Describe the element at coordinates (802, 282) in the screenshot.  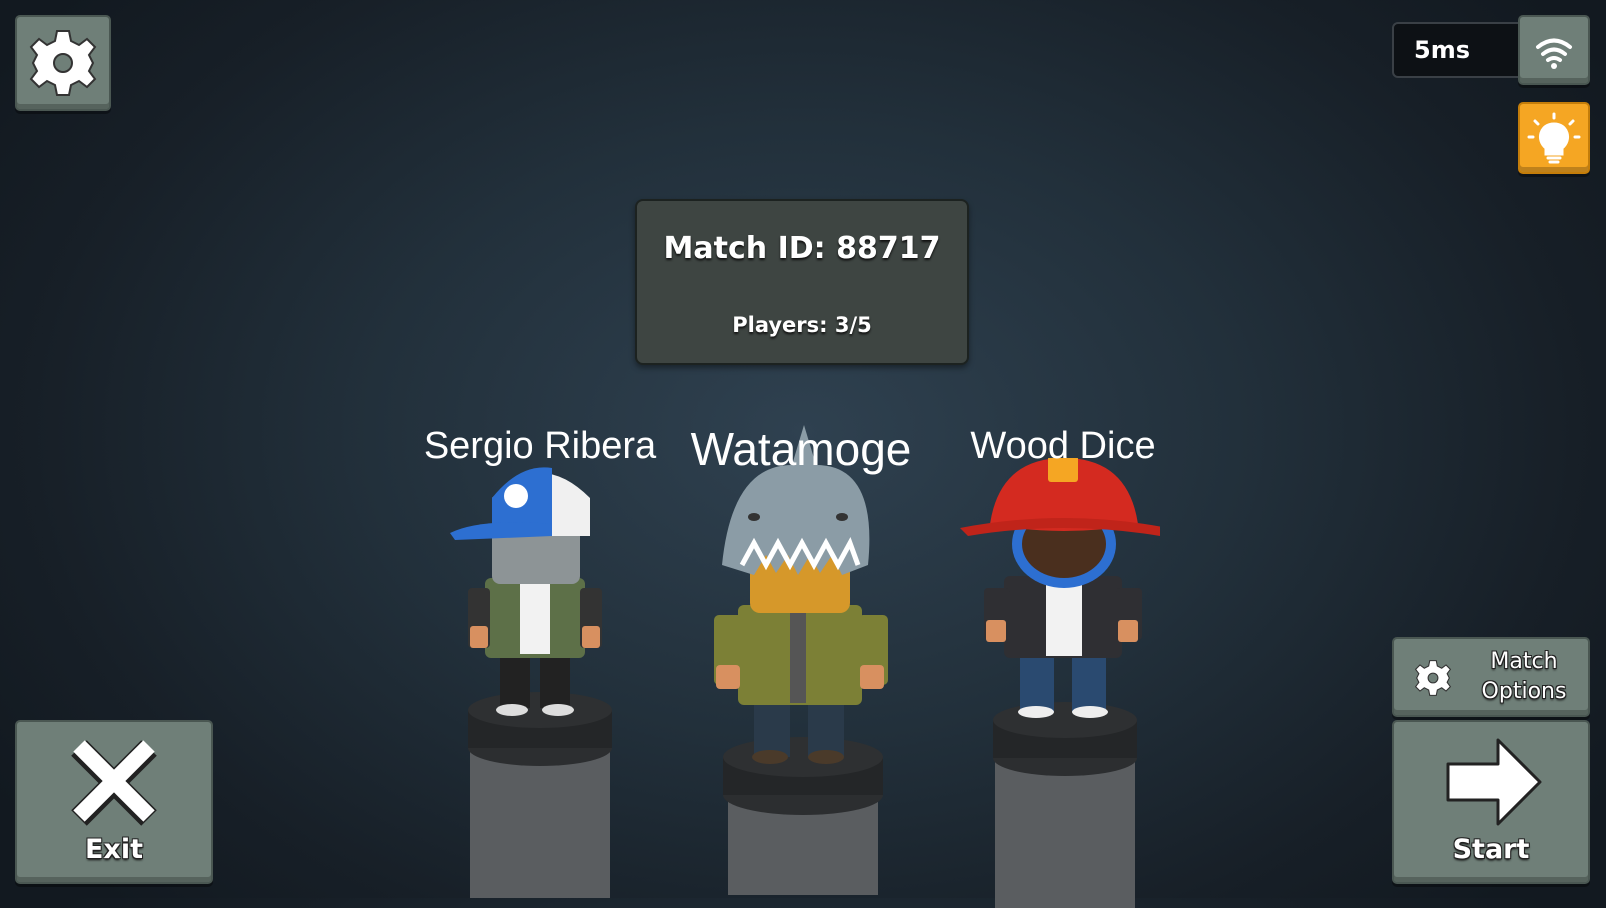
I see `match-info-panel: Match ID: 88717 Players: 3/5` at that location.